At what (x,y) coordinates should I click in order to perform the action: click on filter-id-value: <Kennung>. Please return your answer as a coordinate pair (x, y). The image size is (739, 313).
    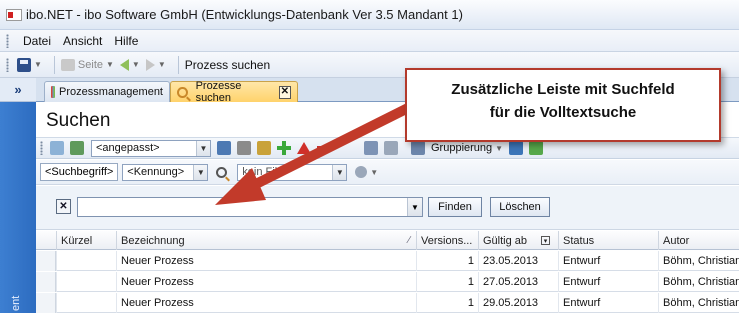
    Looking at the image, I should click on (156, 172).